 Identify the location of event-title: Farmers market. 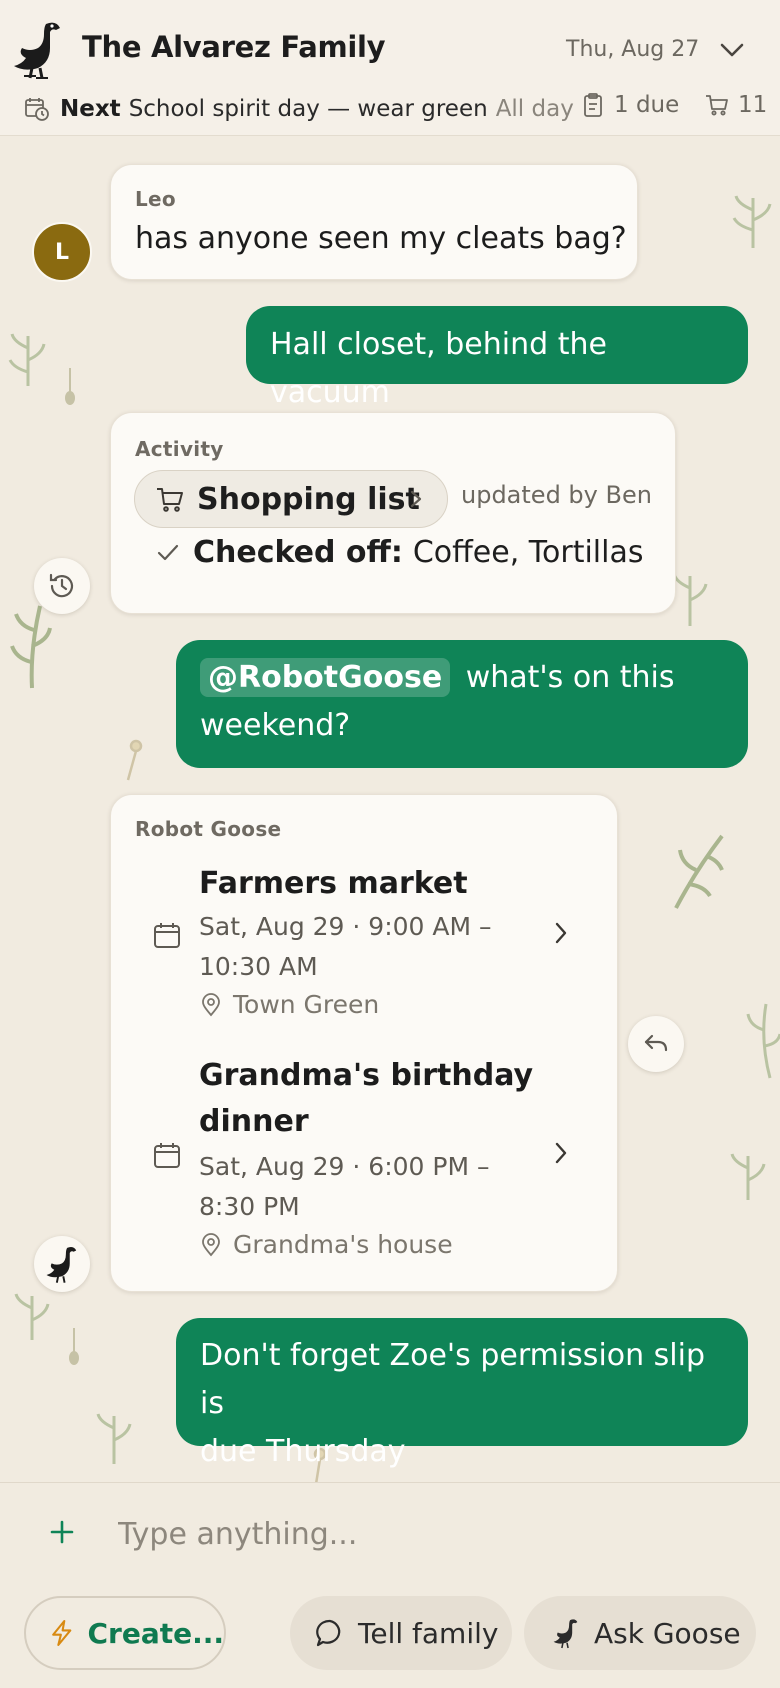
(333, 883).